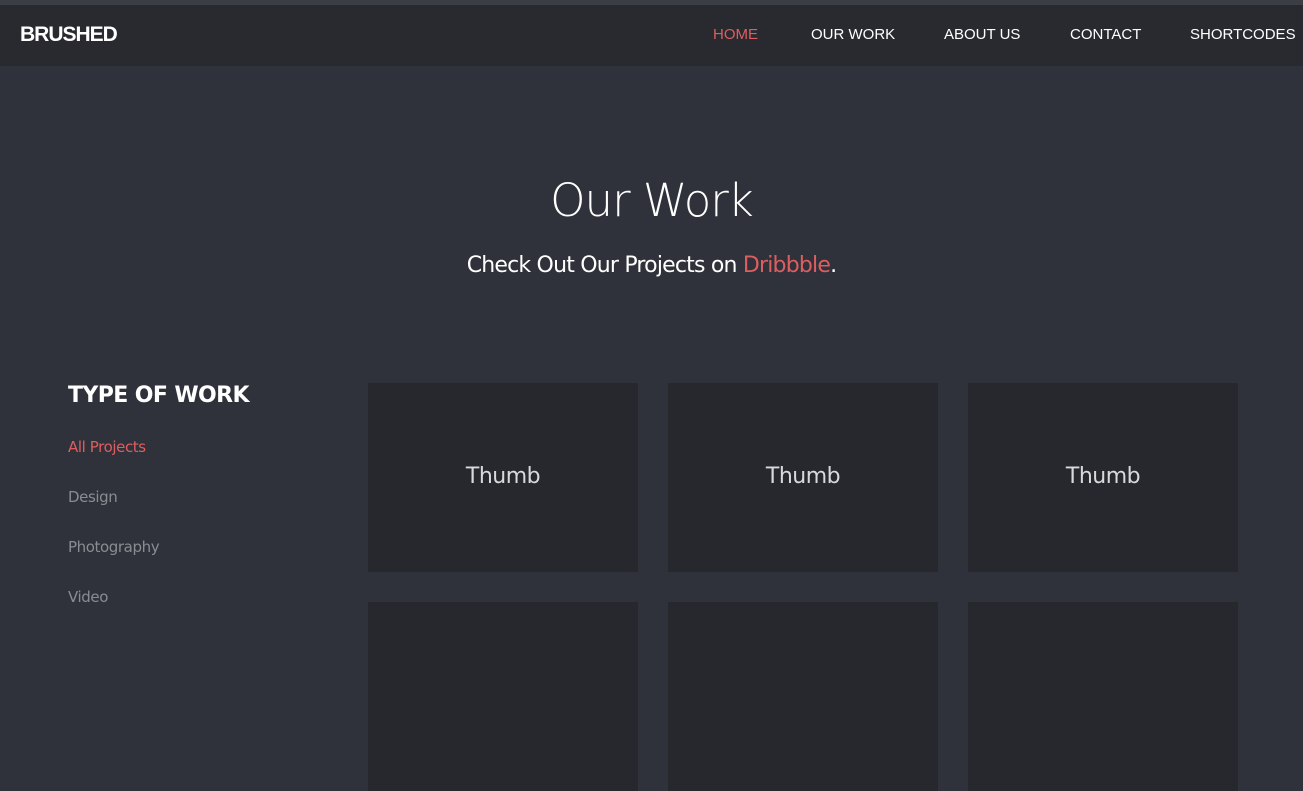 This screenshot has height=791, width=1303. What do you see at coordinates (833, 265) in the screenshot?
I see `subtitle-period: .` at bounding box center [833, 265].